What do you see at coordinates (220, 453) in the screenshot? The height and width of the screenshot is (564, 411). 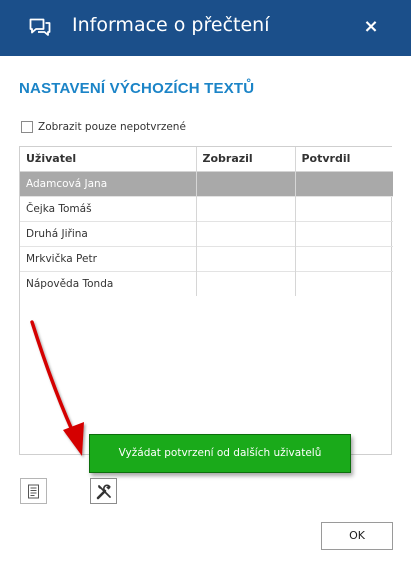 I see `request-confirmation-tooltip: Vyžádat potvrzení od dalších uživatelů` at bounding box center [220, 453].